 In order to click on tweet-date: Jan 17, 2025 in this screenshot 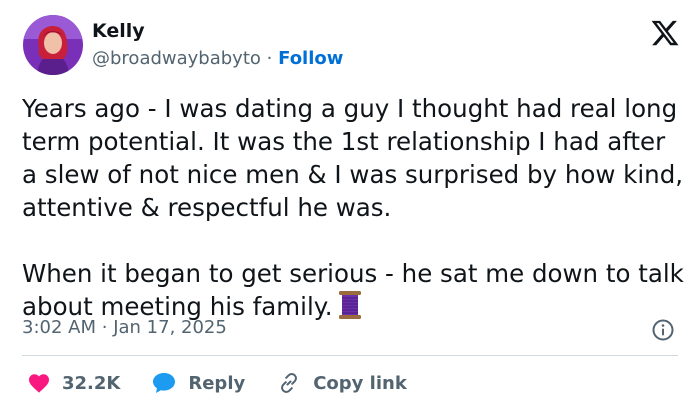, I will do `click(170, 327)`.